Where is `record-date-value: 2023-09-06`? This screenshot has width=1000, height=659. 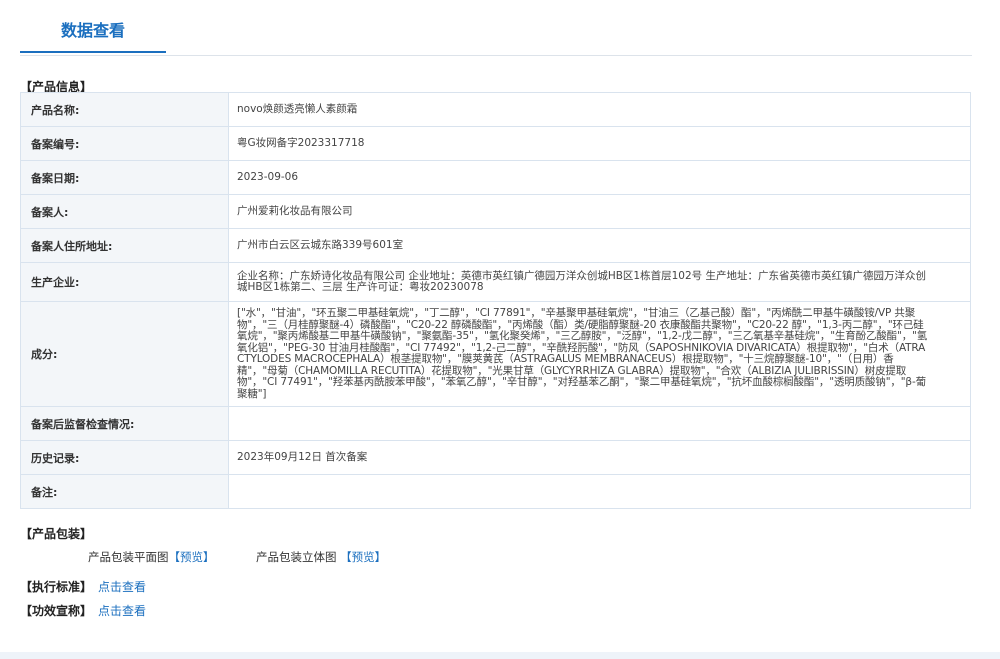 record-date-value: 2023-09-06 is located at coordinates (599, 177).